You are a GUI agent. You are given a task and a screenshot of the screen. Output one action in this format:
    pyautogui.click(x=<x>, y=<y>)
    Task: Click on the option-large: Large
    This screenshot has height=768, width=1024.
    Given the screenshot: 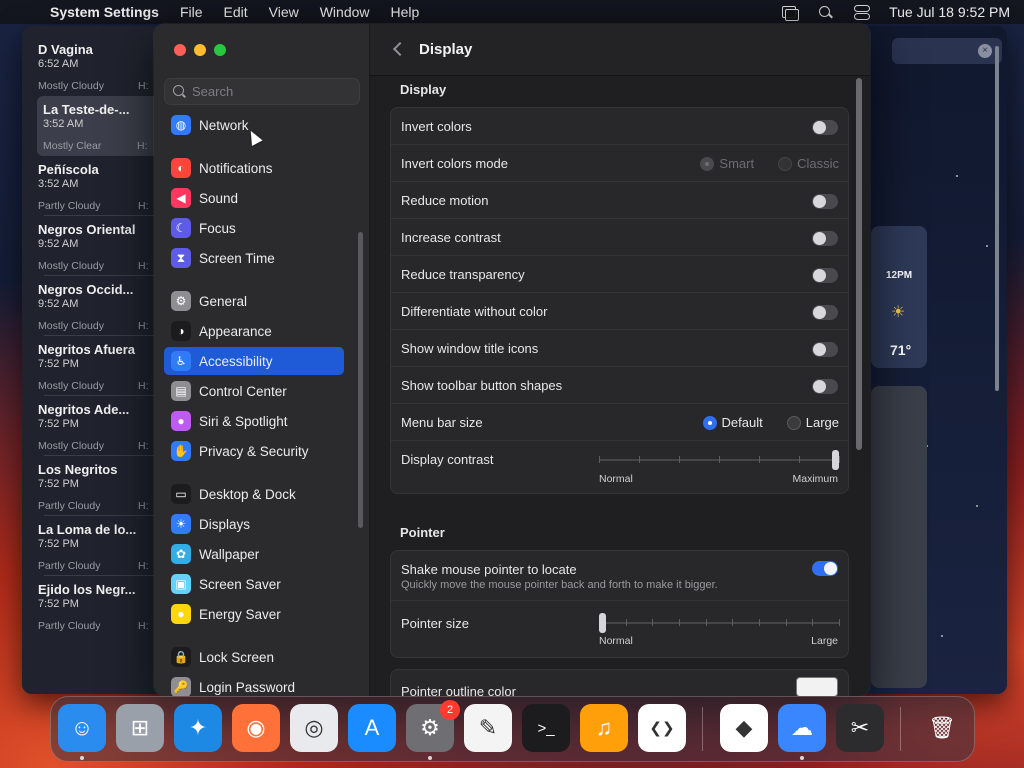 What is the action you would take?
    pyautogui.click(x=812, y=422)
    